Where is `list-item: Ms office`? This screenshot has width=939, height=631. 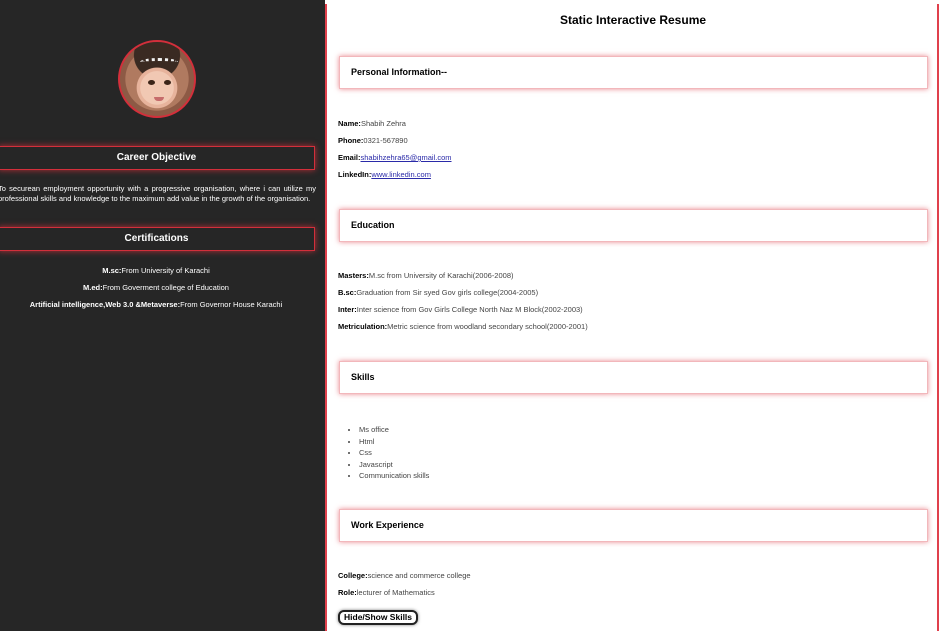 list-item: Ms office is located at coordinates (394, 430).